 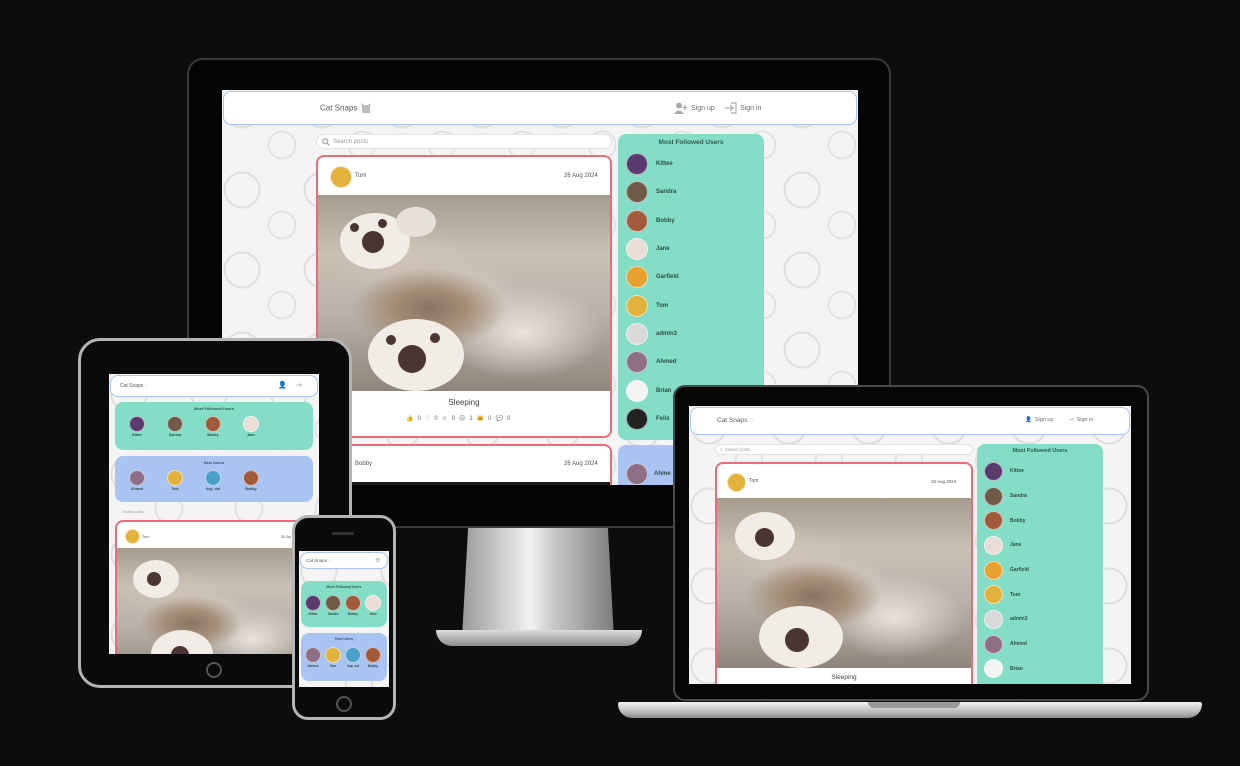 I want to click on signup-link: 👤 Sign up, so click(x=1039, y=420).